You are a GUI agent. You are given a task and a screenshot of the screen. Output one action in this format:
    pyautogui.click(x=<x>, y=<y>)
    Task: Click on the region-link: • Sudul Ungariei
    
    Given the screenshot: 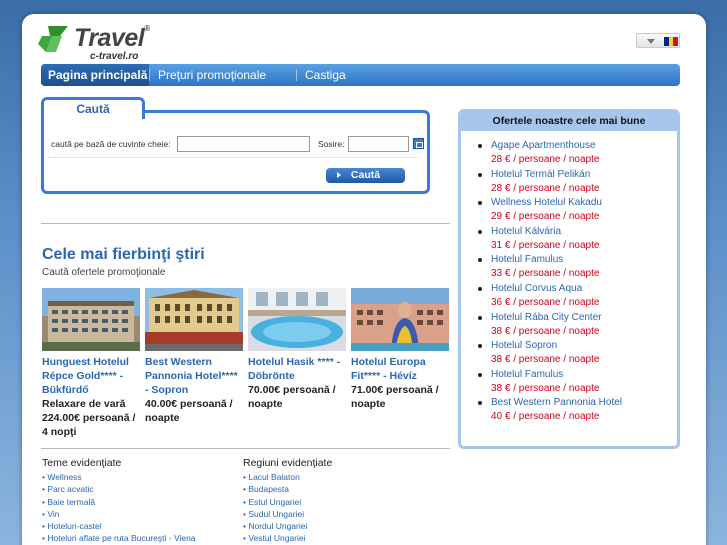 What is the action you would take?
    pyautogui.click(x=287, y=514)
    